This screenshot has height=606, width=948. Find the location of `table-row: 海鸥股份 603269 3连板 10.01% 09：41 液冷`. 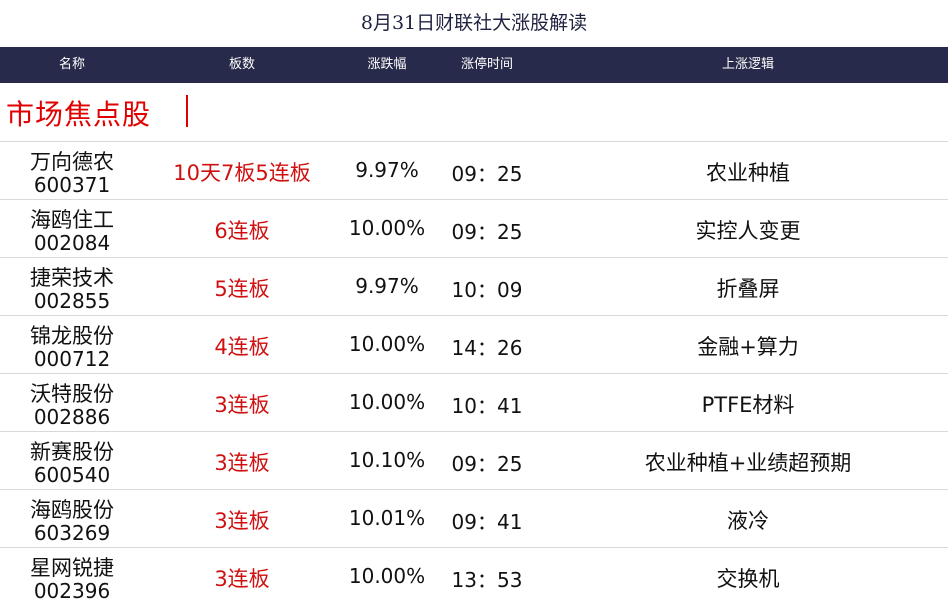

table-row: 海鸥股份 603269 3连板 10.01% 09：41 液冷 is located at coordinates (474, 519).